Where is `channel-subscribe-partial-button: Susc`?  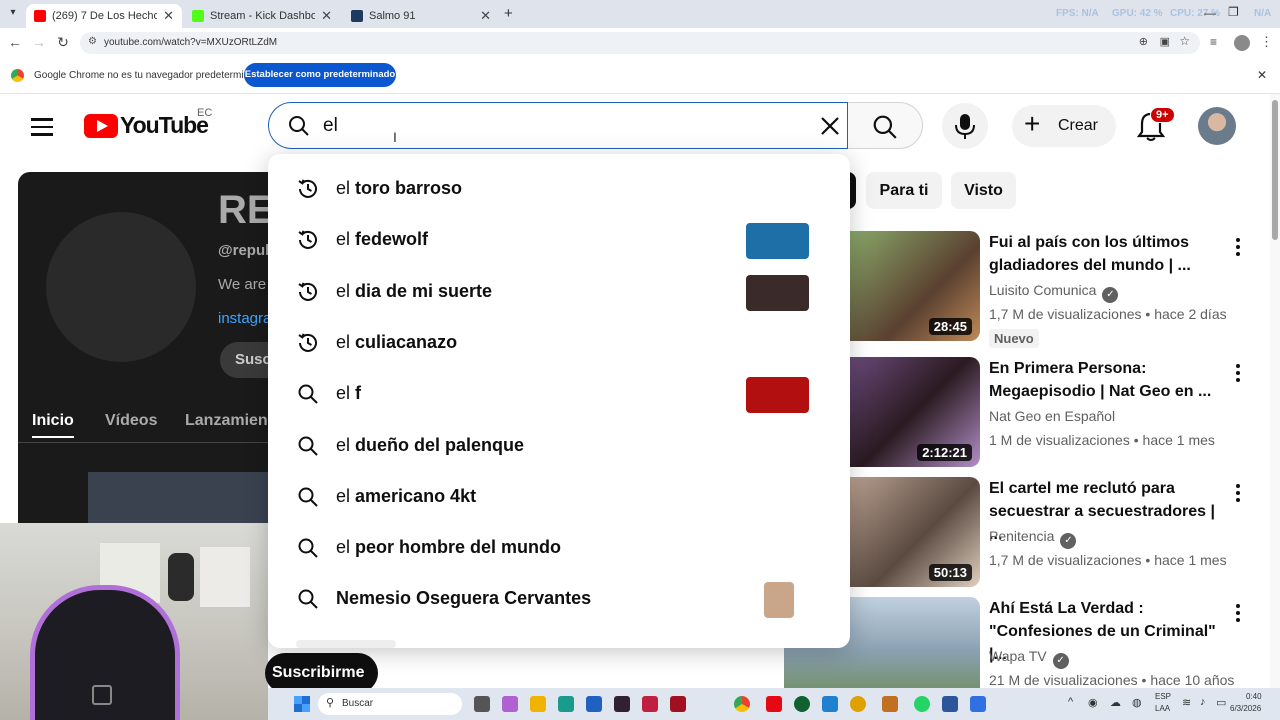
channel-subscribe-partial-button: Susc is located at coordinates (244, 360).